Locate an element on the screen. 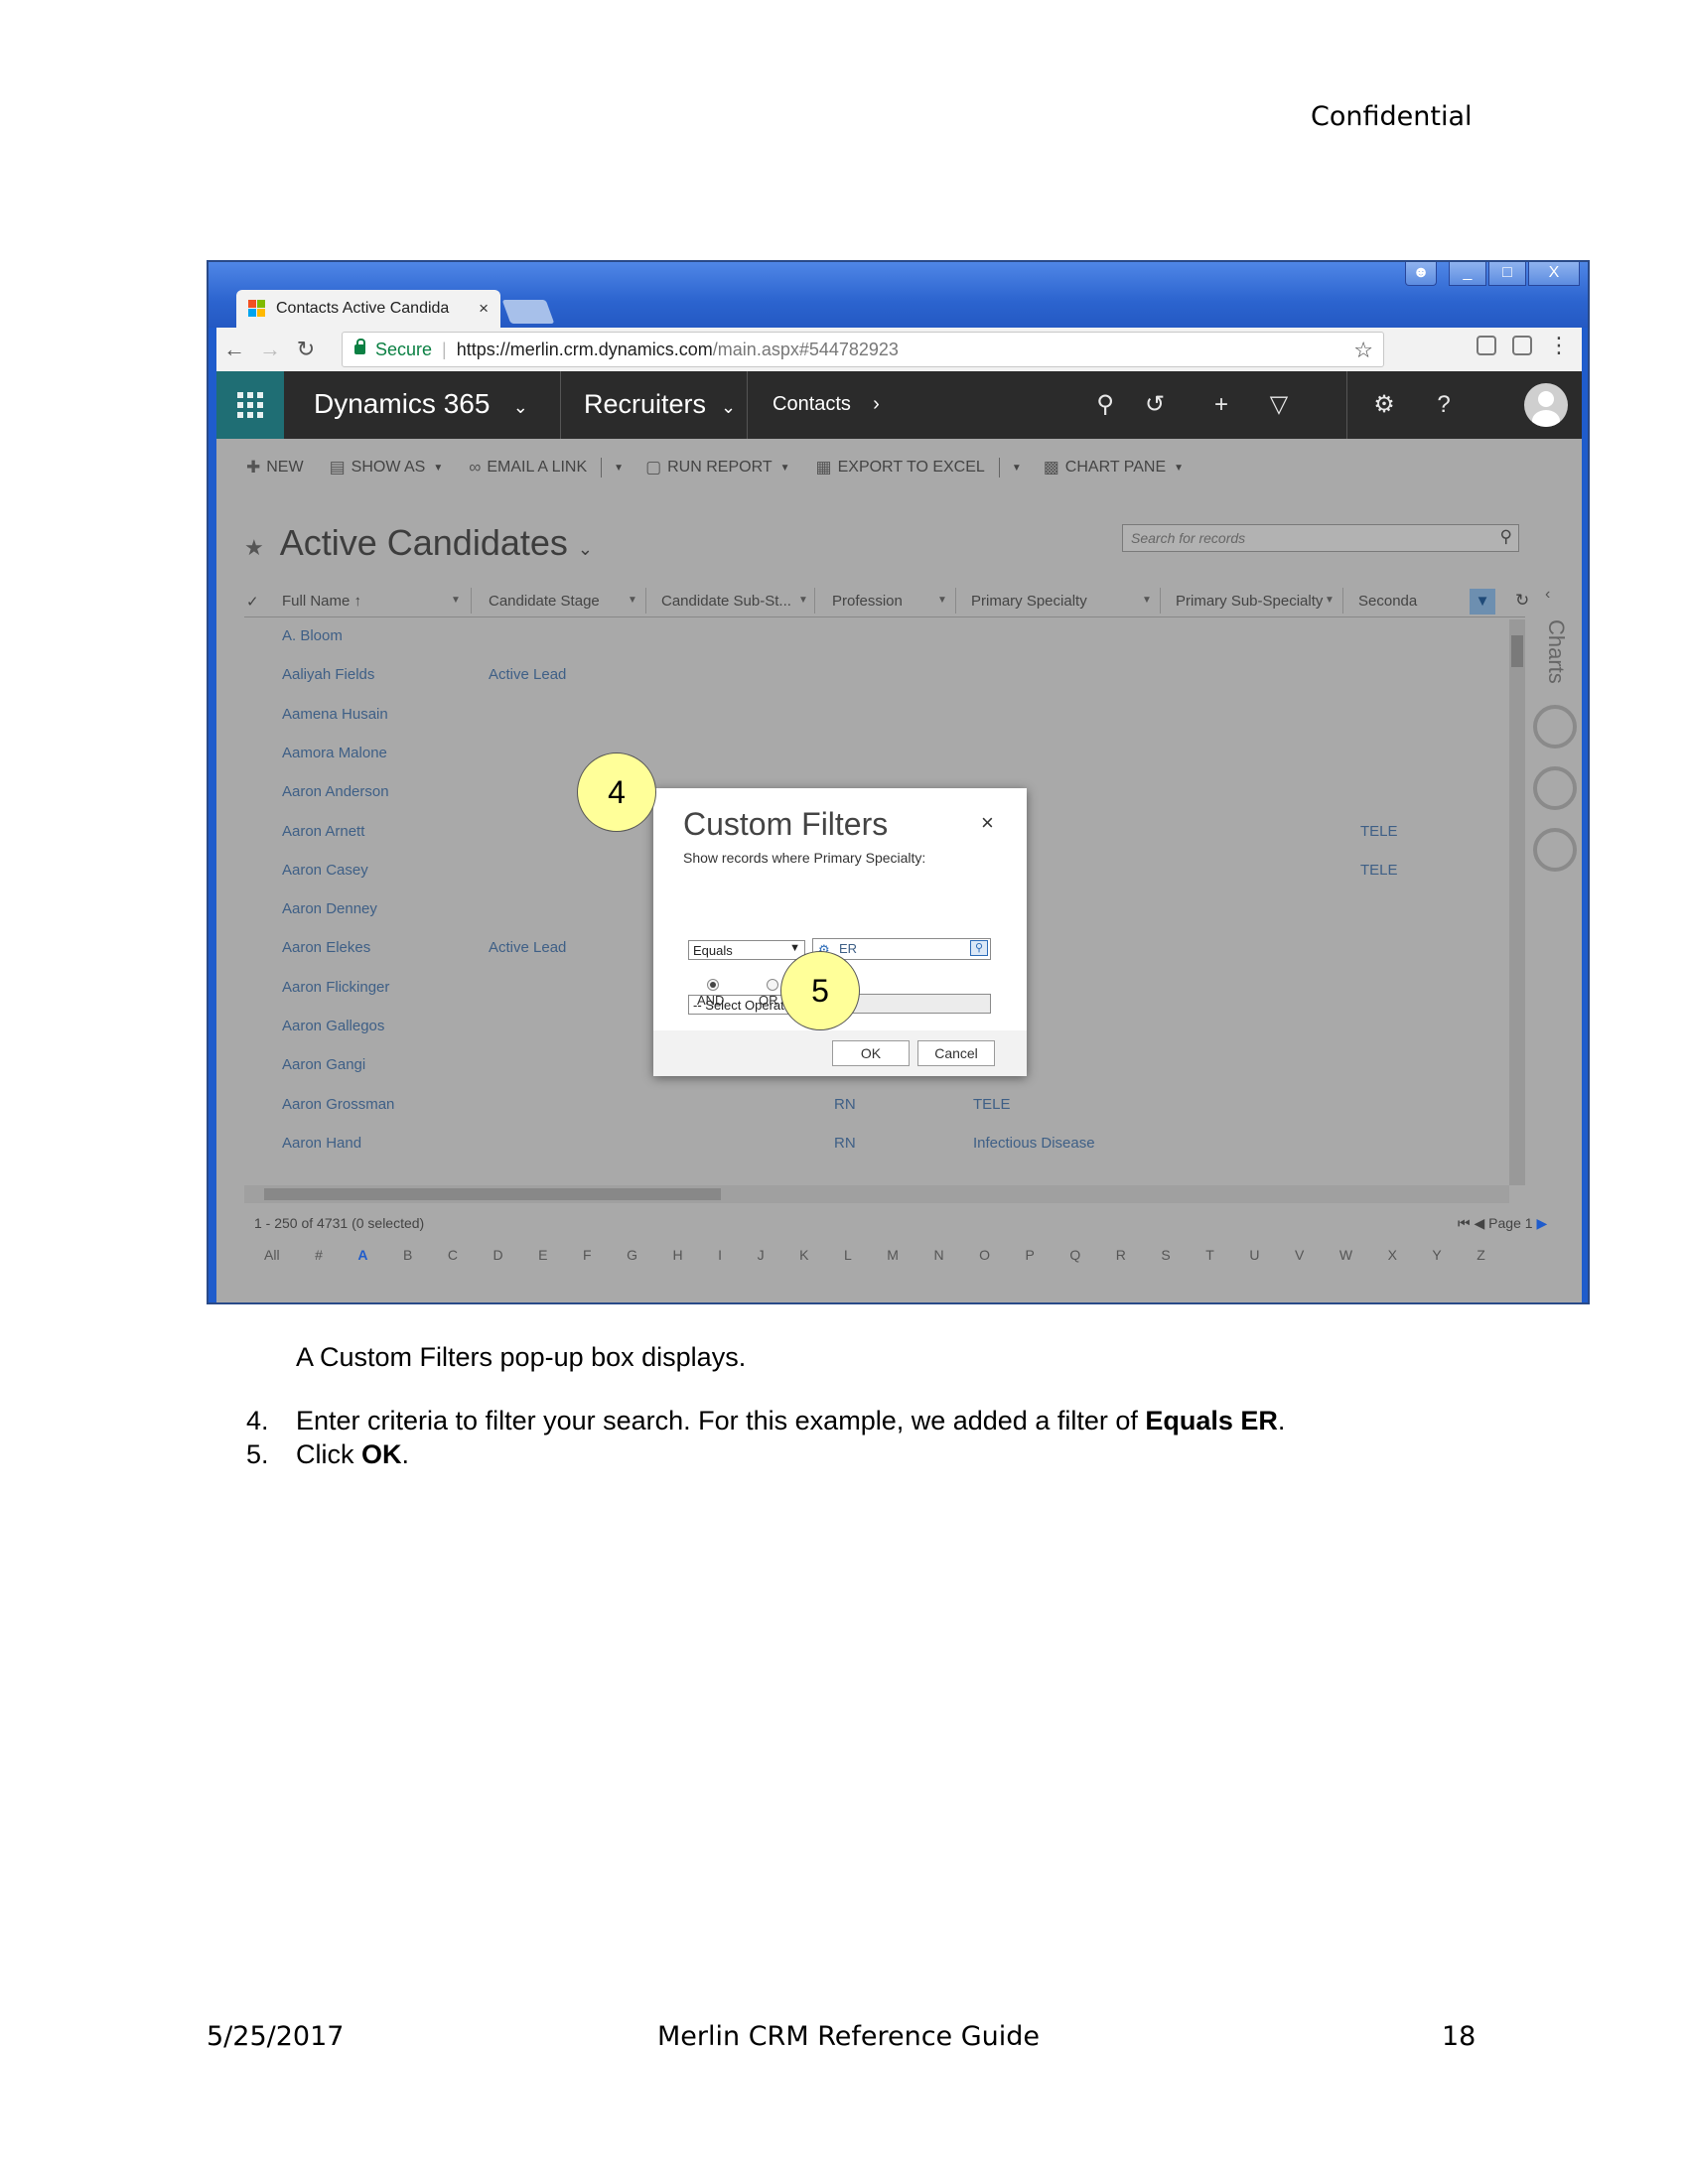 The width and height of the screenshot is (1688, 2184). avatar is located at coordinates (1546, 405).